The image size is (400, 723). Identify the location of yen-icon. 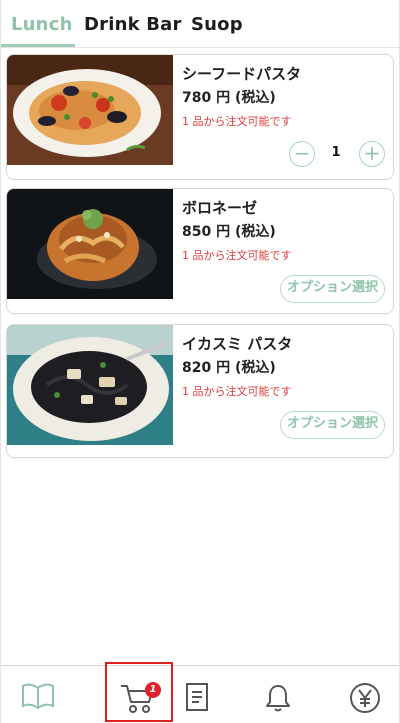
(365, 698).